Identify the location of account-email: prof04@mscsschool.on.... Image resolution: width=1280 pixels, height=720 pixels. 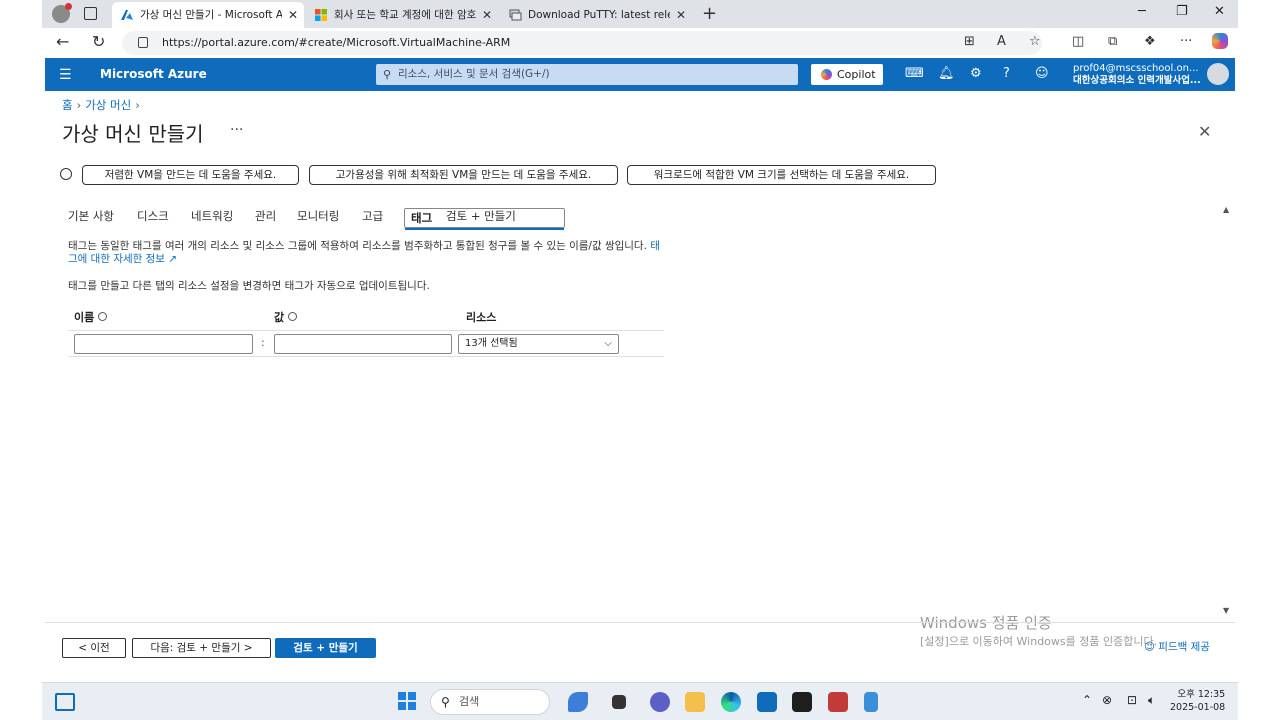
(1136, 68).